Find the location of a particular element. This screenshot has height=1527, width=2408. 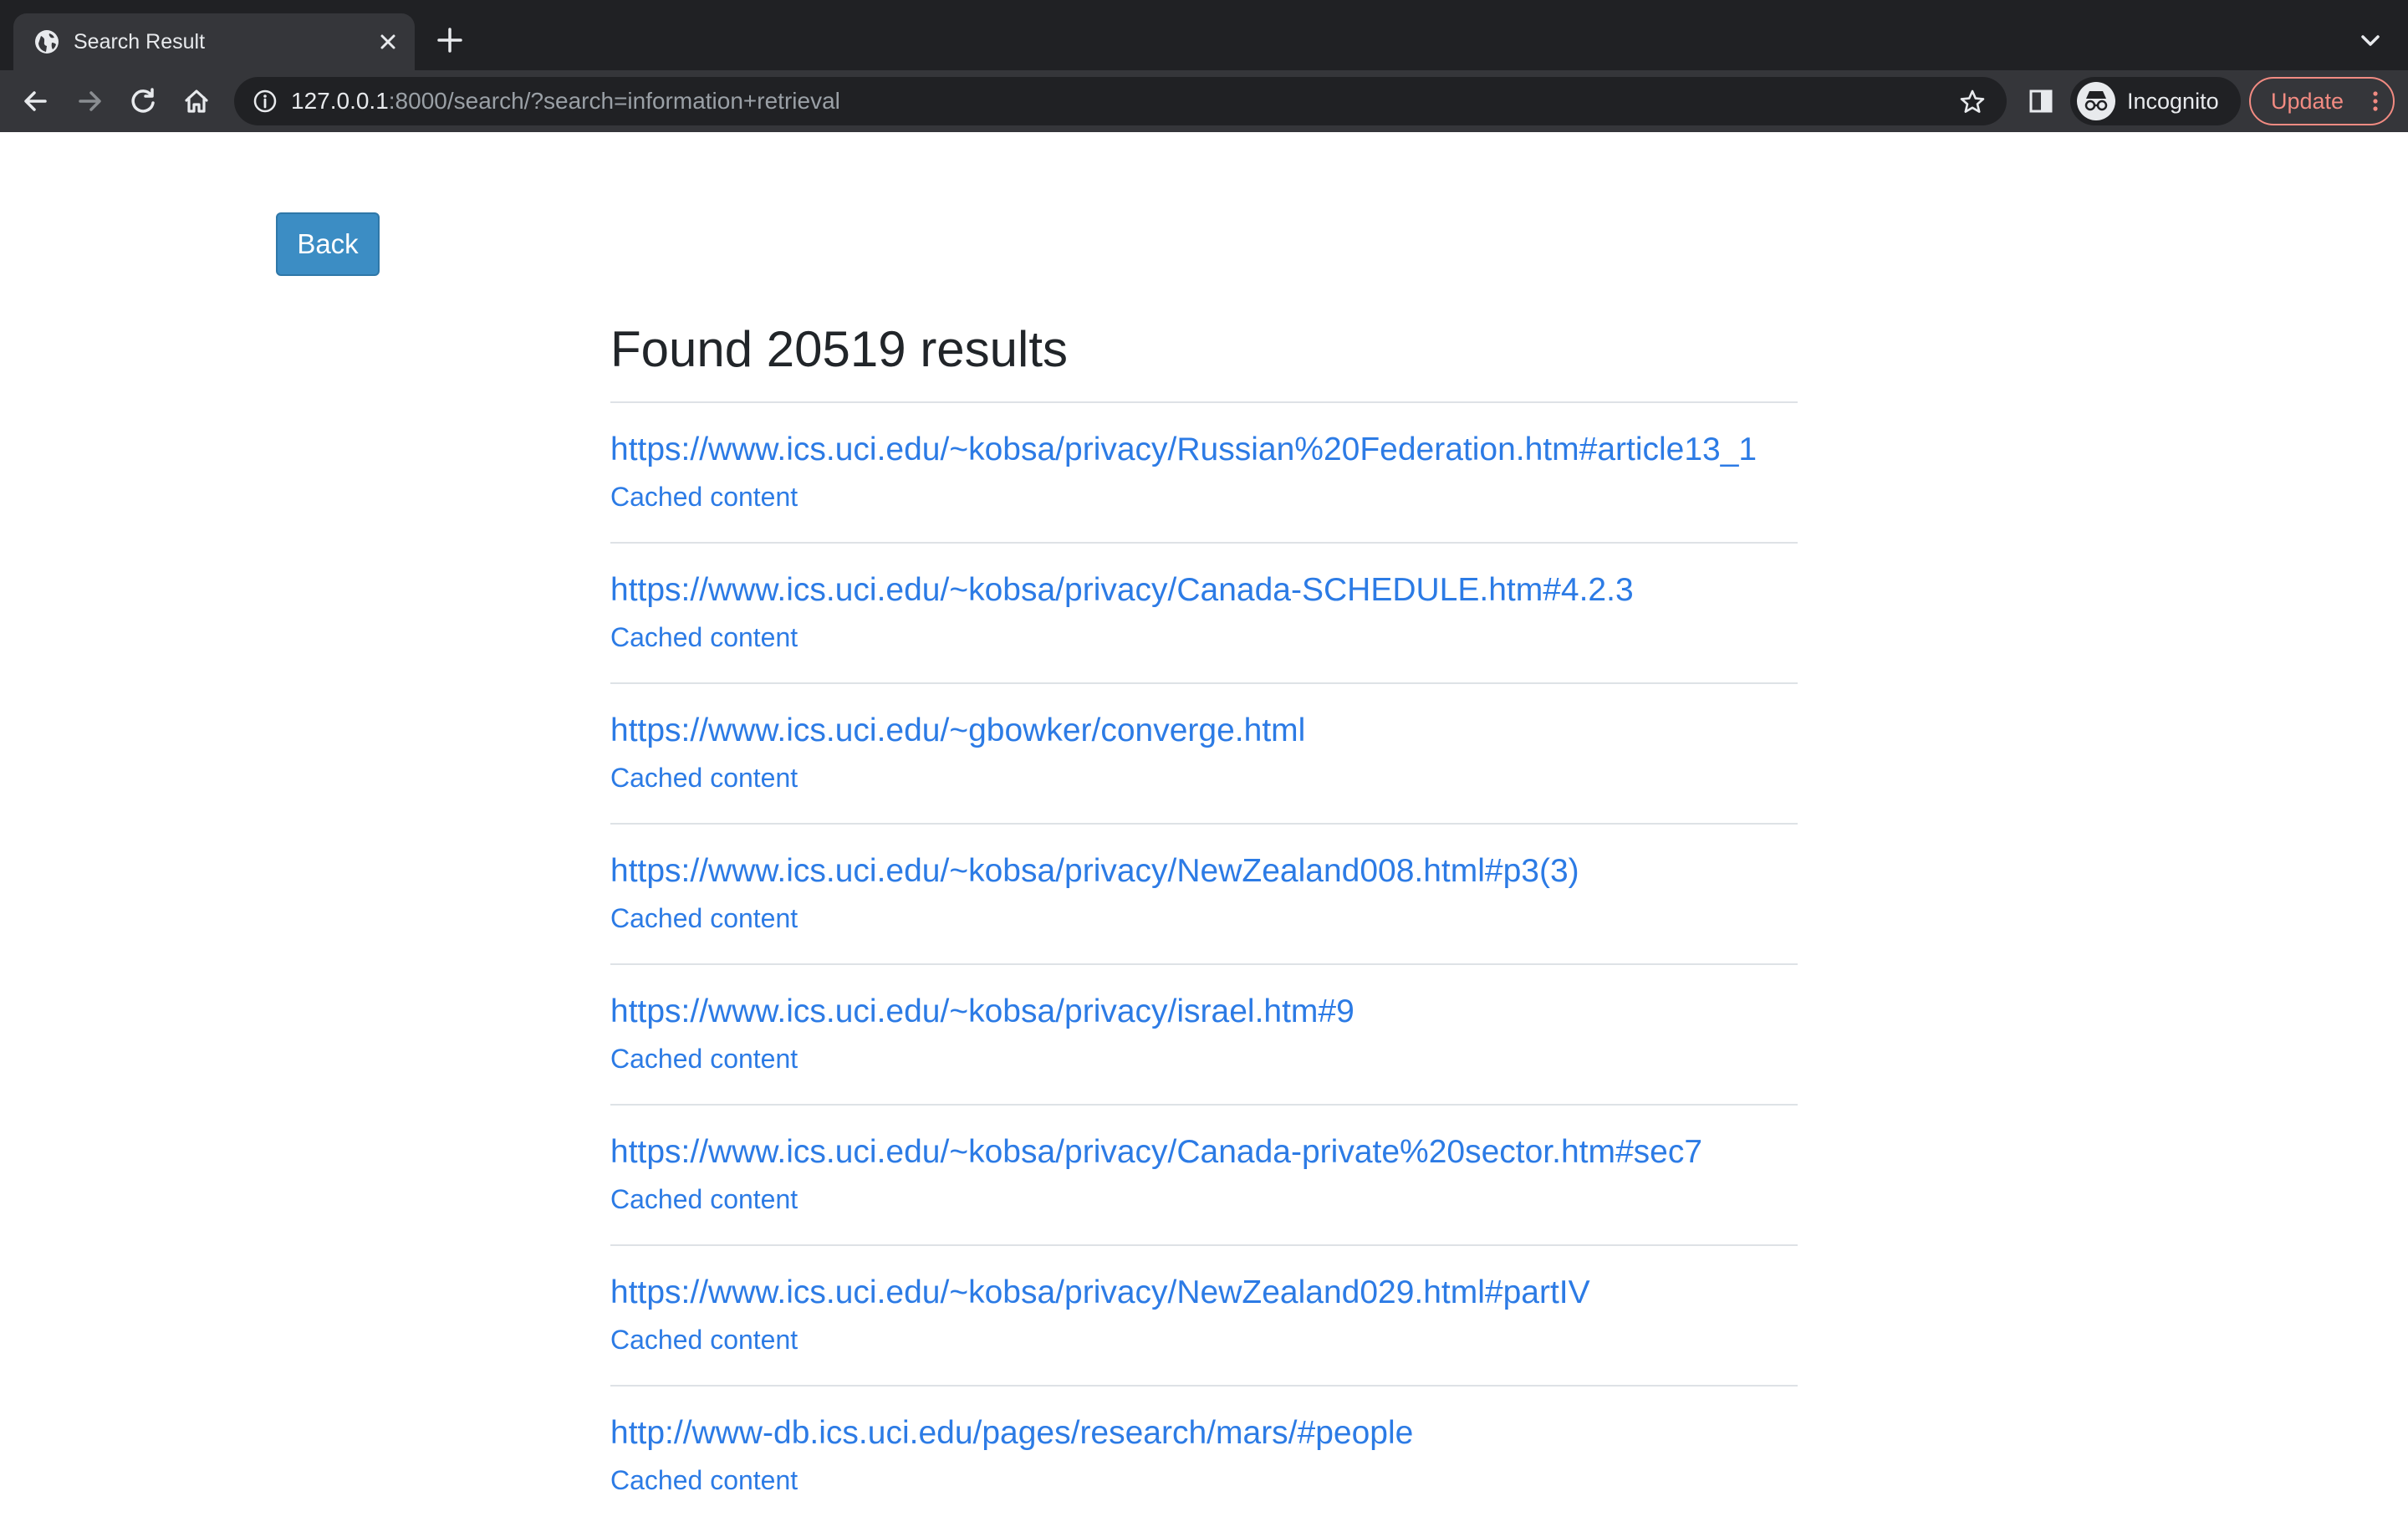

kebab-menu-icon is located at coordinates (2376, 102).